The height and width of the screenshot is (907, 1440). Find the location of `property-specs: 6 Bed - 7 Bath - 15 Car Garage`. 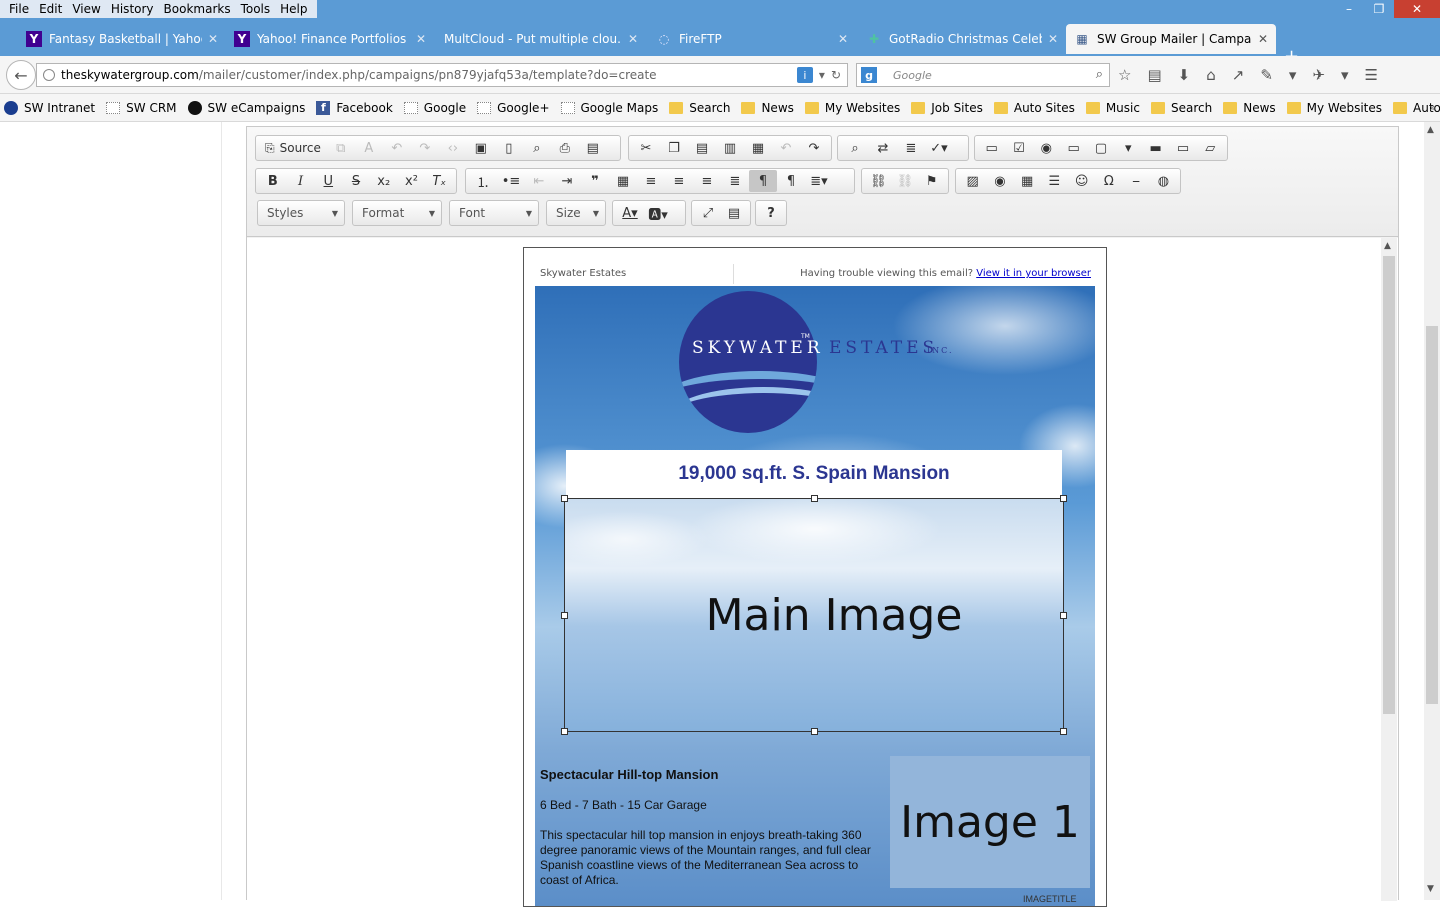

property-specs: 6 Bed - 7 Bath - 15 Car Garage is located at coordinates (623, 805).